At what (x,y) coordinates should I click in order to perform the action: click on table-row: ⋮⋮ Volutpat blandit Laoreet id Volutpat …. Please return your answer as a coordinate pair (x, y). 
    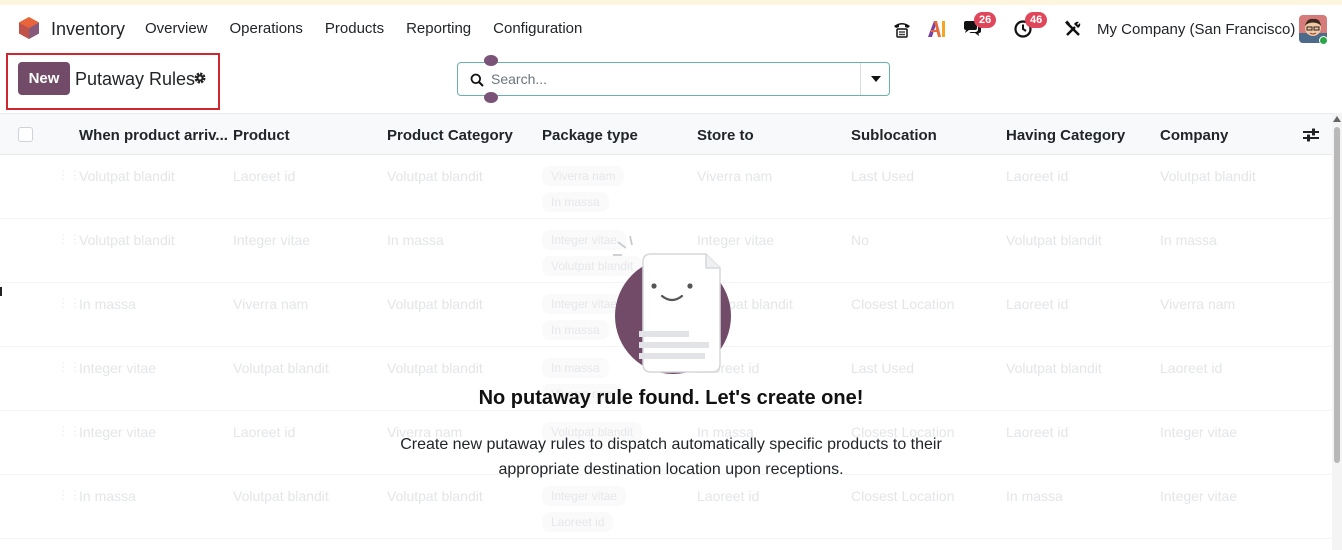
    Looking at the image, I should click on (666, 187).